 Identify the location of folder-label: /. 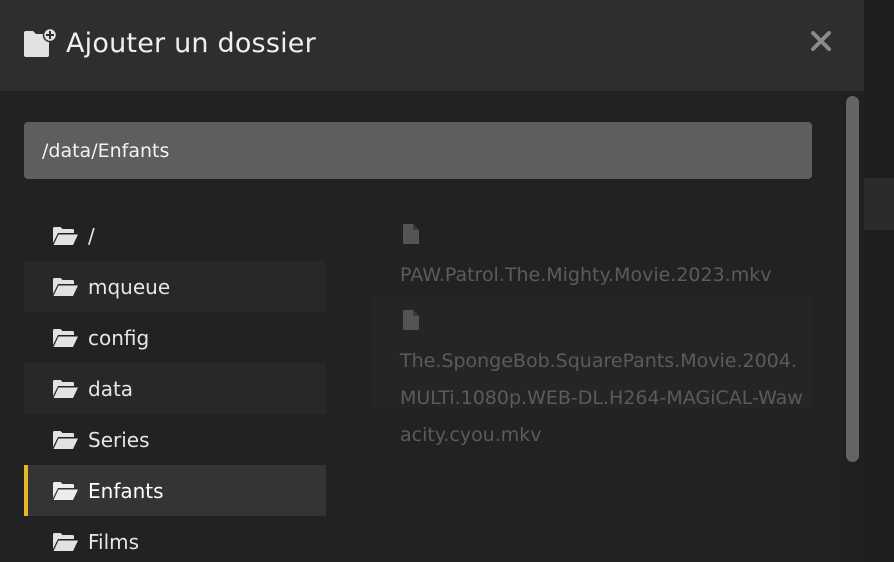
(91, 235).